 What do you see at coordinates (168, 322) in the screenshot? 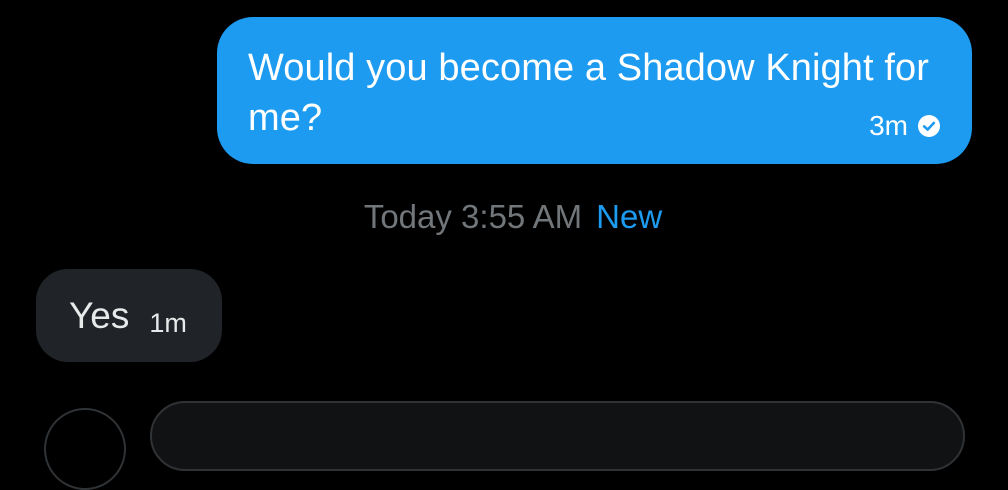
I see `incoming-message-time: 1m` at bounding box center [168, 322].